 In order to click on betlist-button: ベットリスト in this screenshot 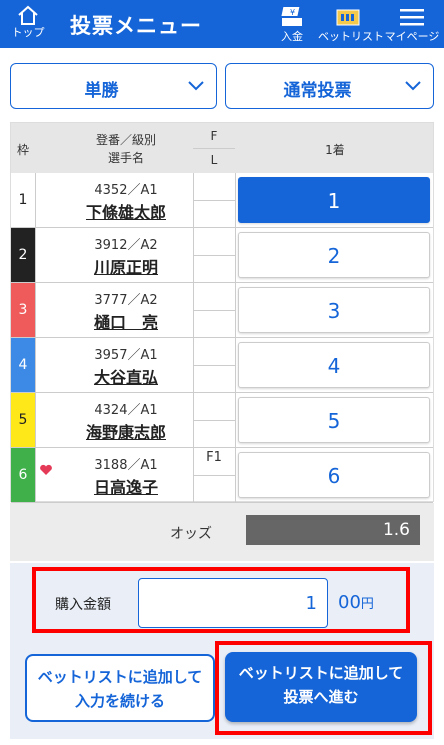, I will do `click(351, 23)`.